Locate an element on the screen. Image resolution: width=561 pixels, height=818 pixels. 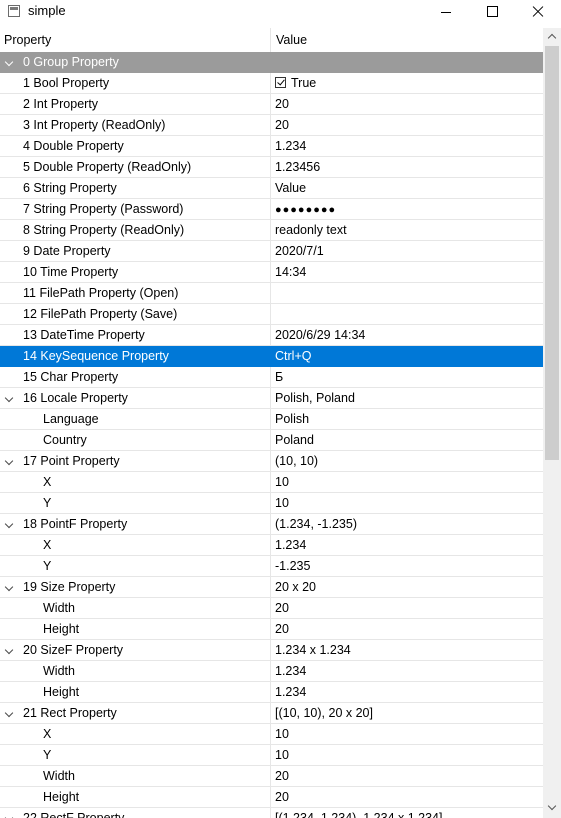
header-value: Value is located at coordinates (407, 40).